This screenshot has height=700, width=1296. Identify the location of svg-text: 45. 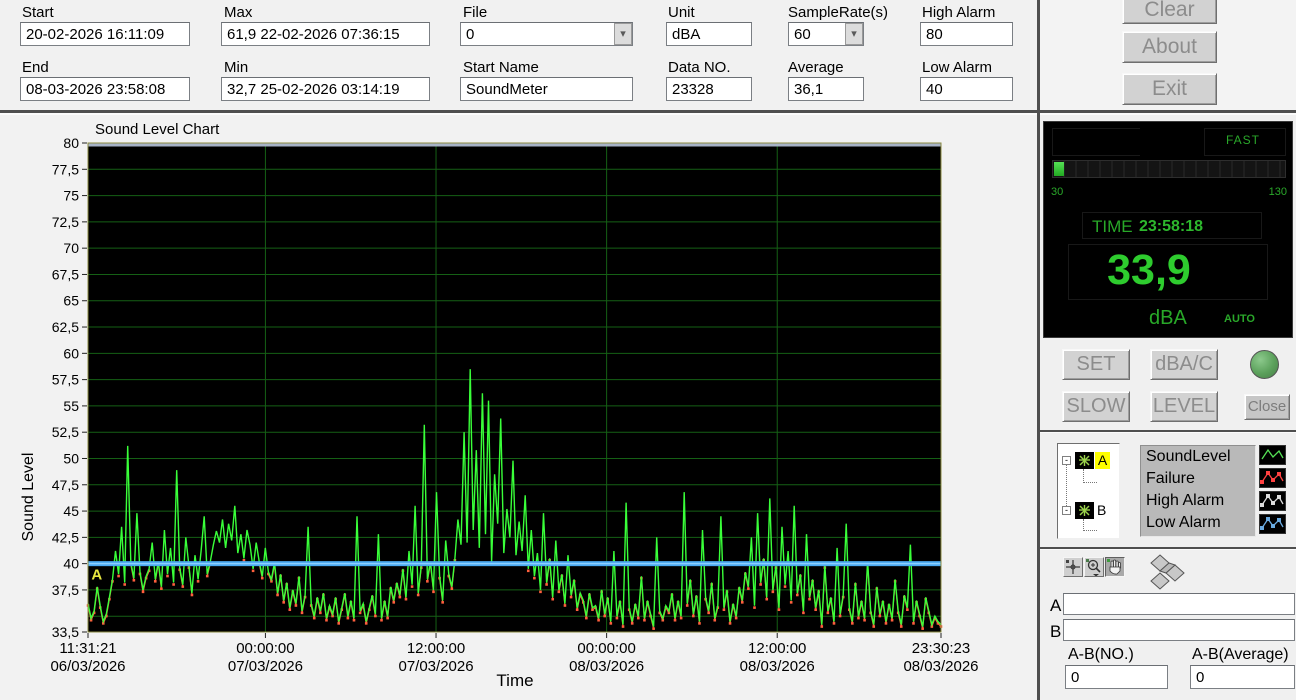
(71, 511).